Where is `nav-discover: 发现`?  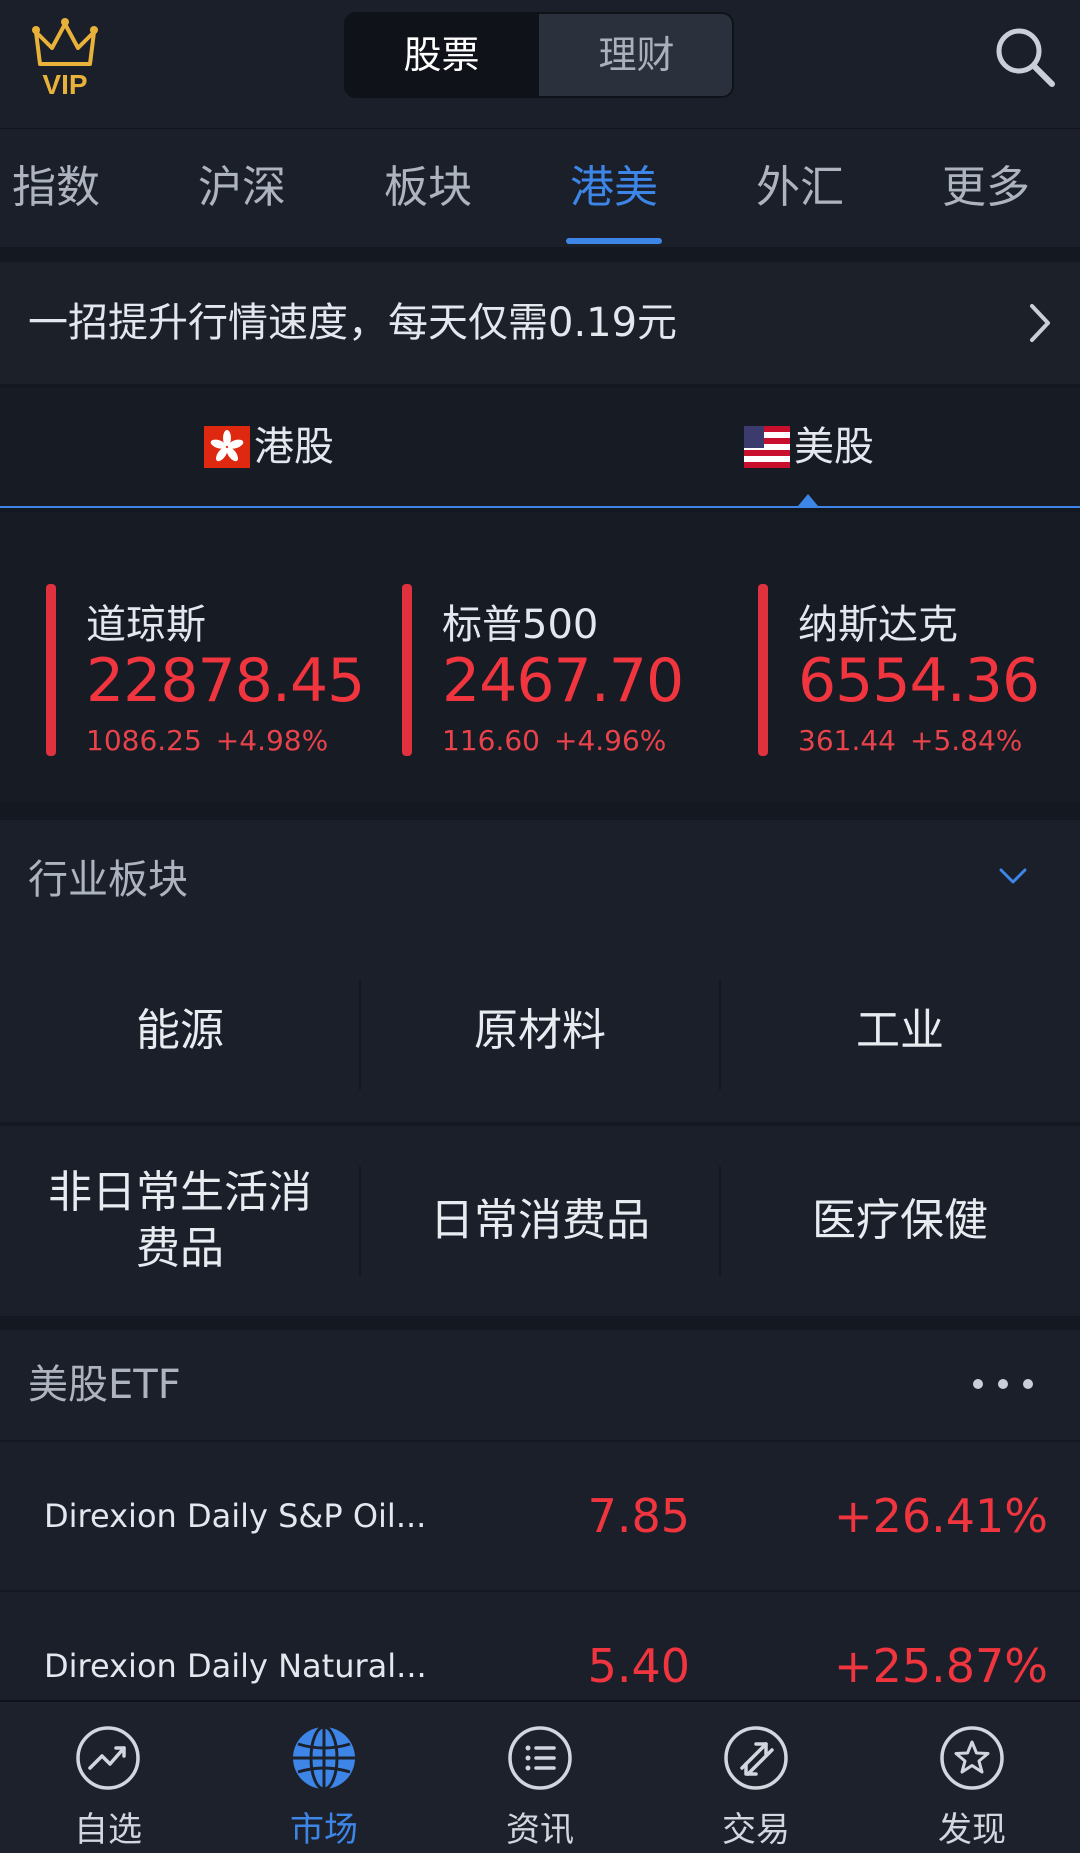 nav-discover: 发现 is located at coordinates (972, 1777).